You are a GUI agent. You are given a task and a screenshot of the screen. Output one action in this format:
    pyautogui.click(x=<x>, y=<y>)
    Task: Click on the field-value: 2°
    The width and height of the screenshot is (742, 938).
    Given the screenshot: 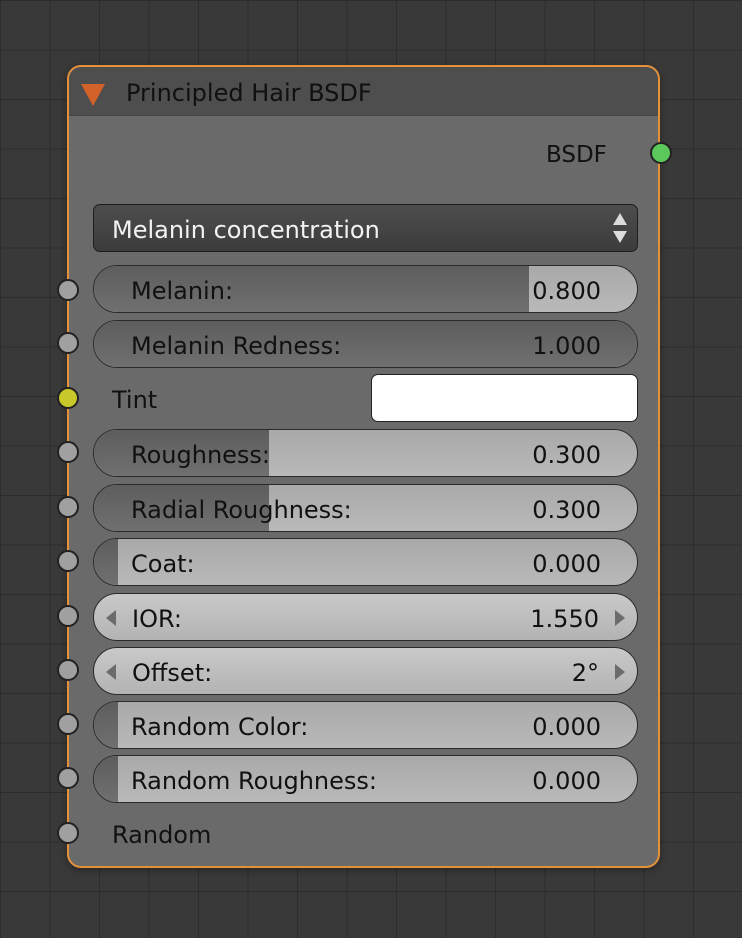 What is the action you would take?
    pyautogui.click(x=585, y=673)
    